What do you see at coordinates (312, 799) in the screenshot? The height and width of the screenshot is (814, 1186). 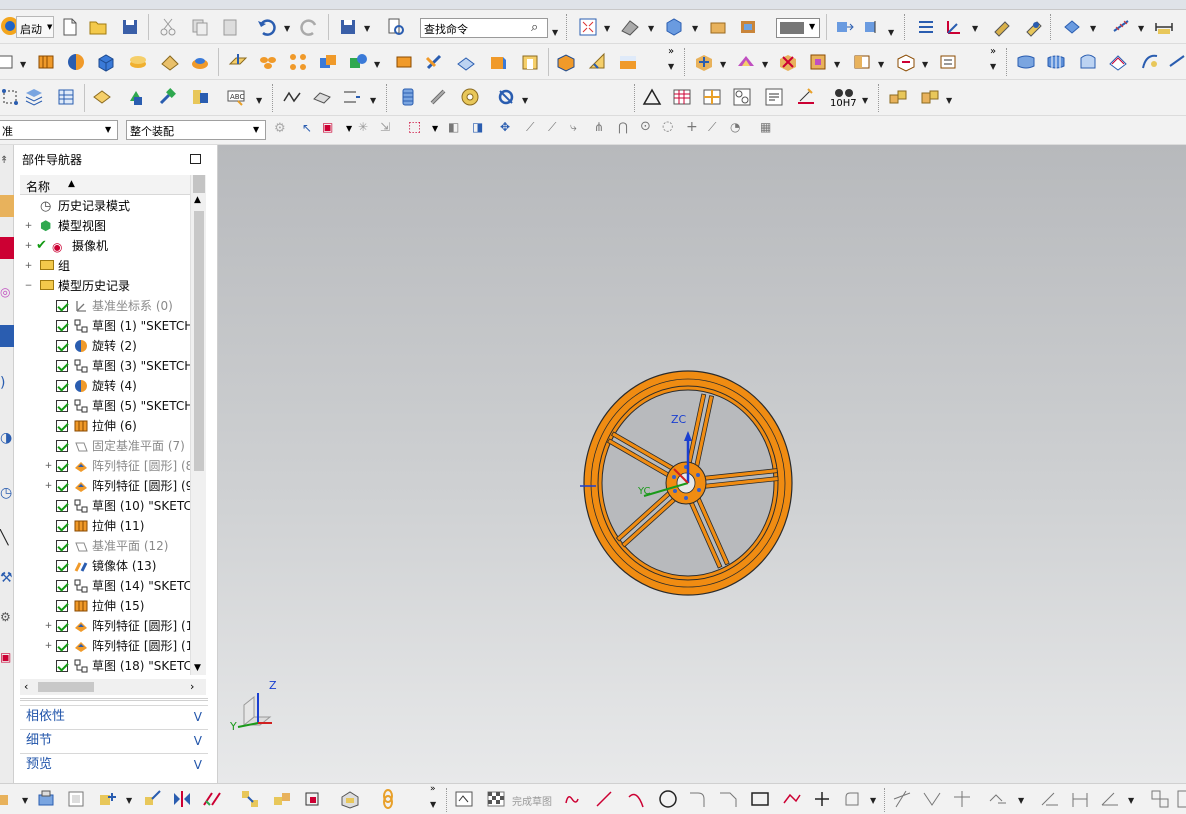 I see `wave-geometry-icon` at bounding box center [312, 799].